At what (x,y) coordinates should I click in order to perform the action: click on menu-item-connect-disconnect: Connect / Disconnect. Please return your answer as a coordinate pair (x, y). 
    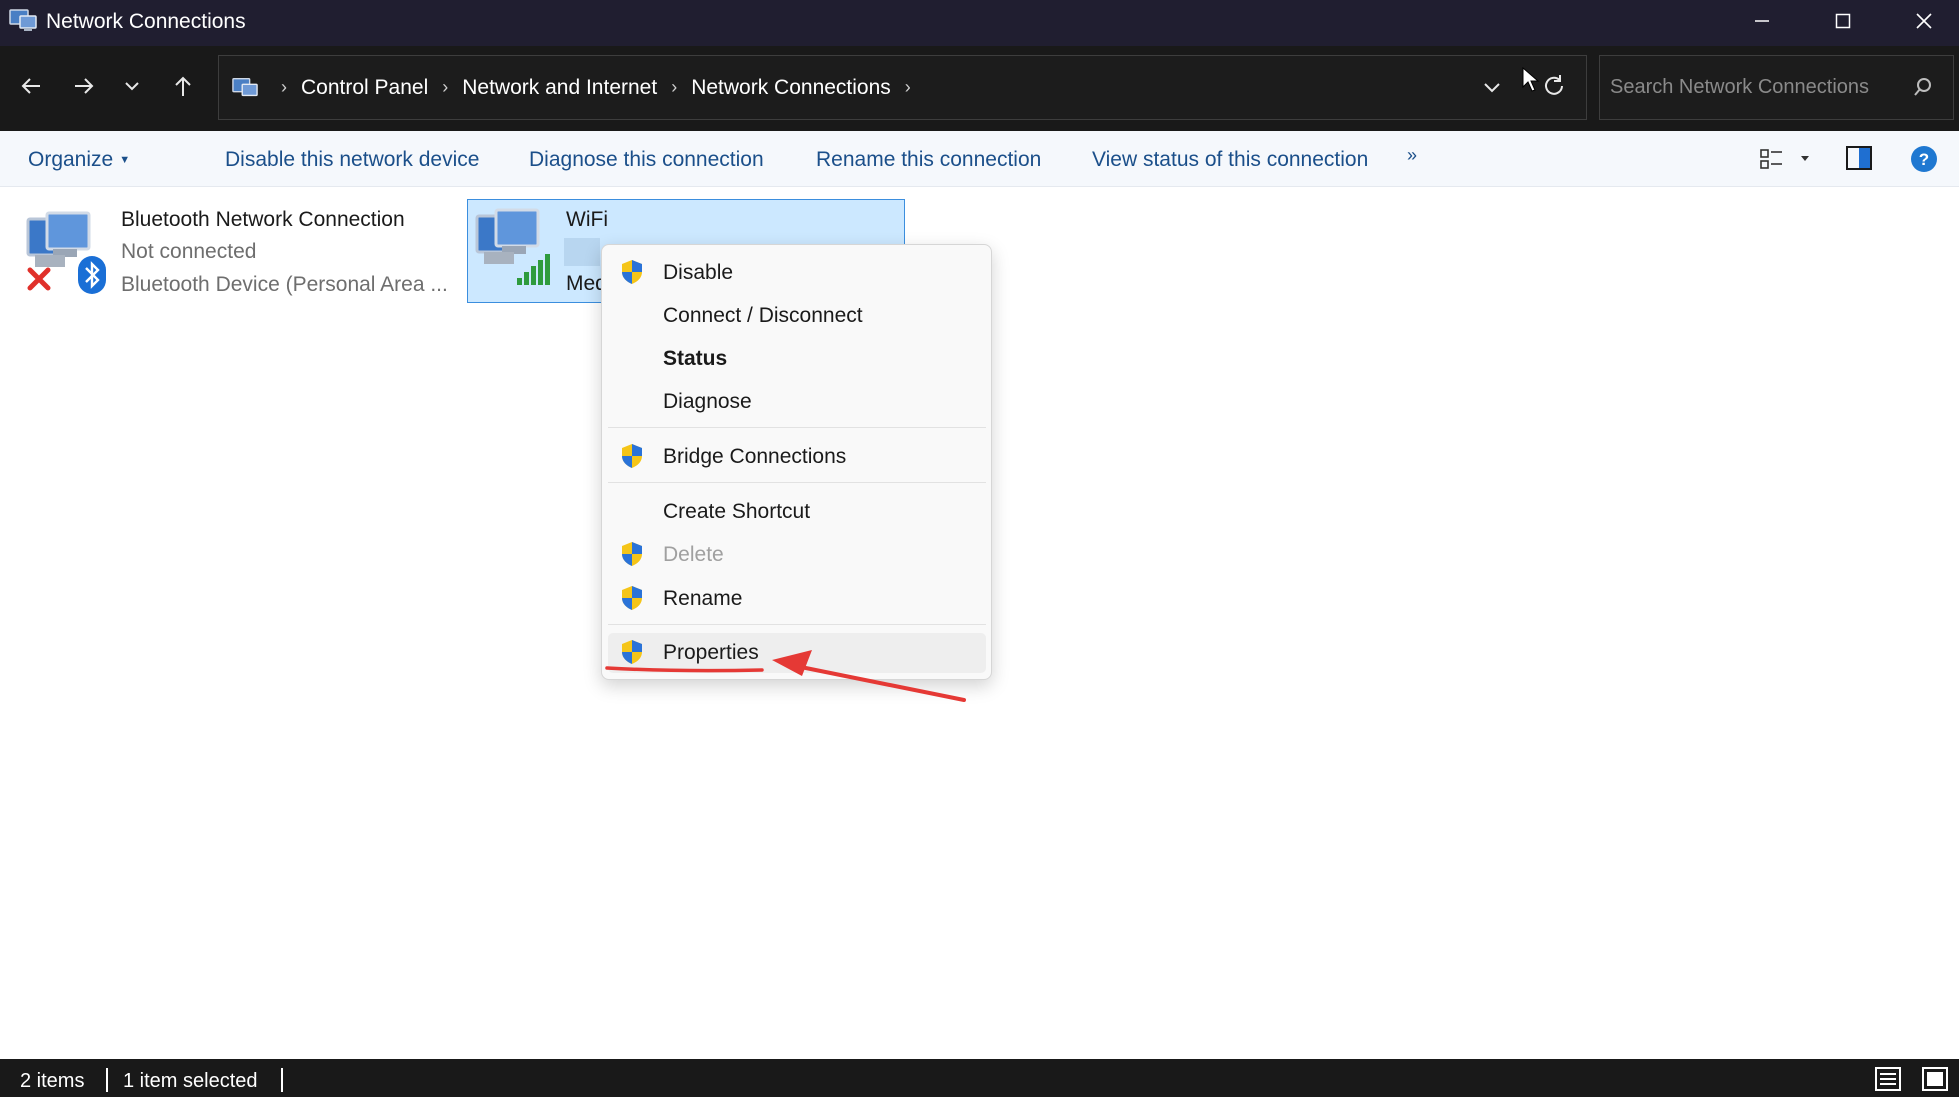
    Looking at the image, I should click on (797, 316).